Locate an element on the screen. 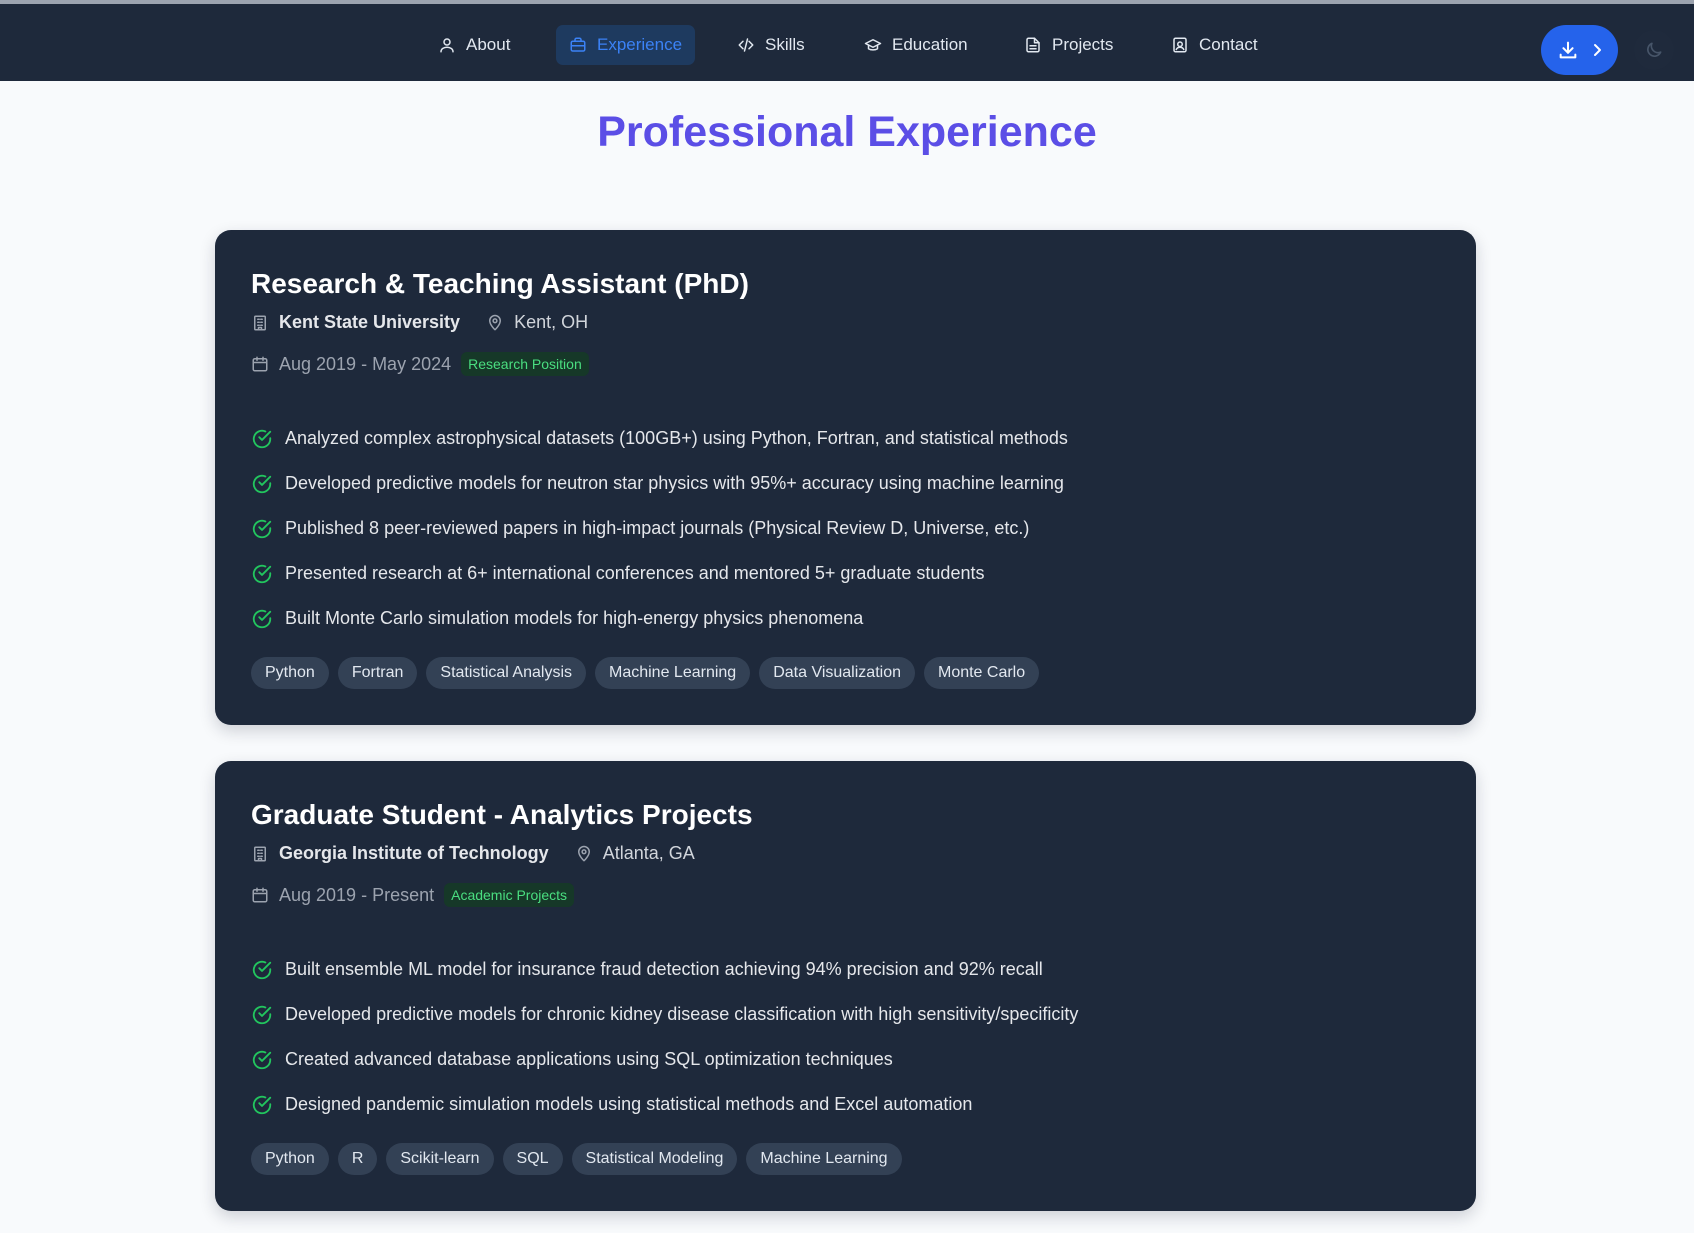  moon-icon is located at coordinates (1654, 49).